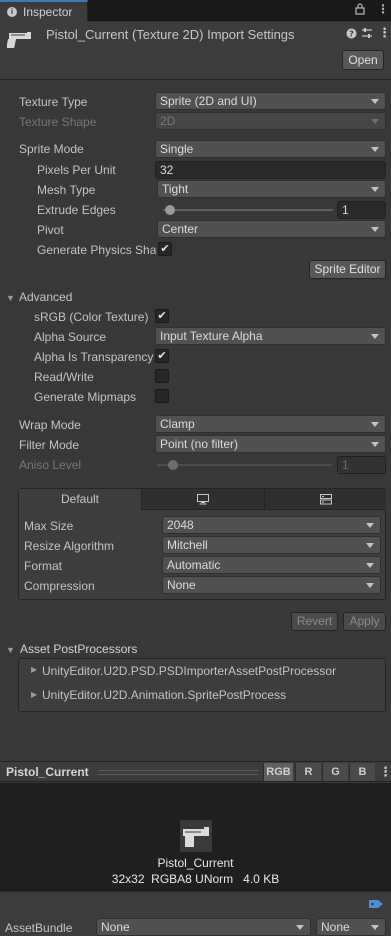 The image size is (391, 936). I want to click on preview-drag-handle, so click(178, 772).